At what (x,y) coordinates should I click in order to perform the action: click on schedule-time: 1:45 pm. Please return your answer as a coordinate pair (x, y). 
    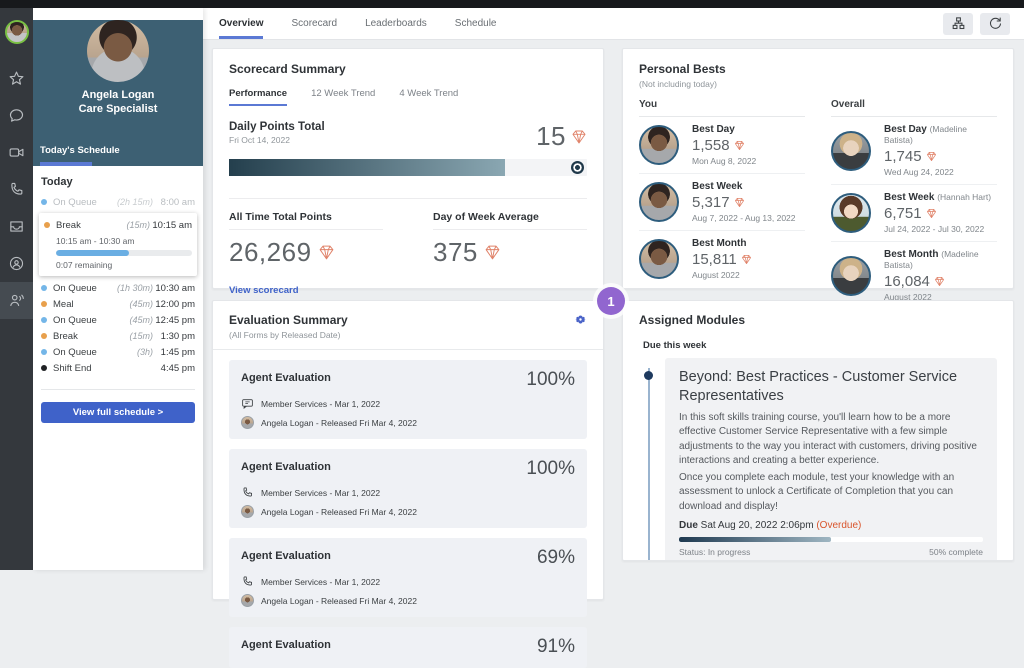
    Looking at the image, I should click on (177, 352).